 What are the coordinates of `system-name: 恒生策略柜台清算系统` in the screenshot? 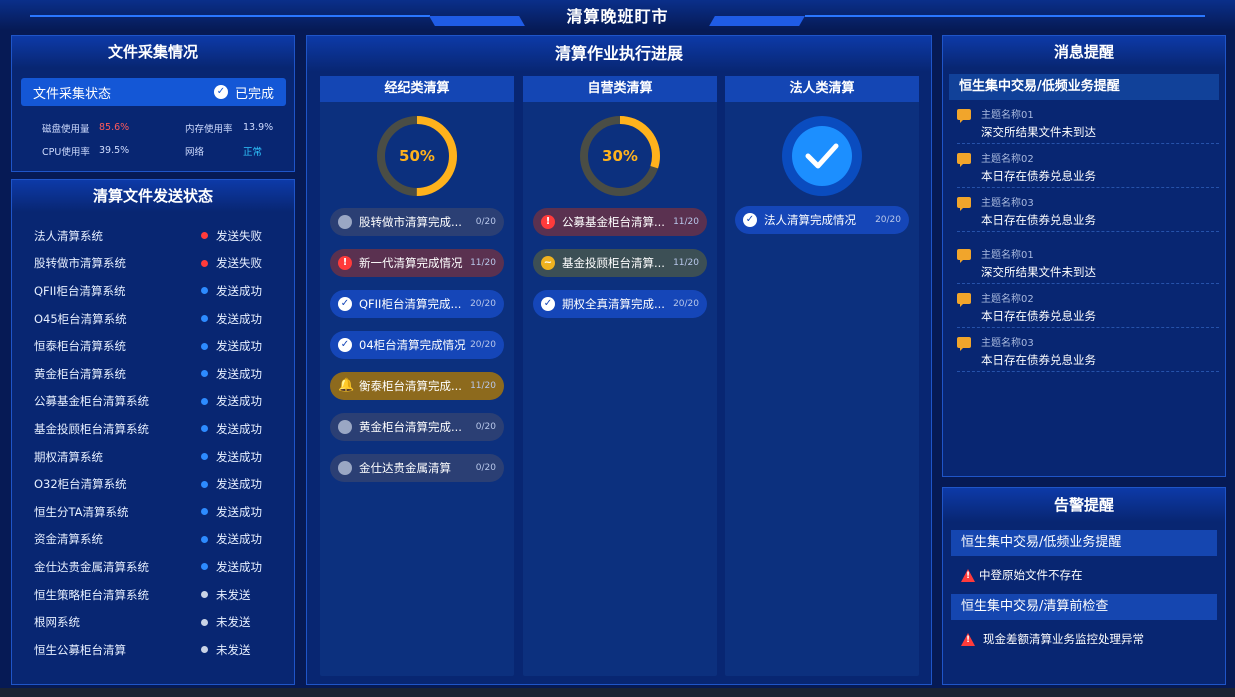 It's located at (91, 594).